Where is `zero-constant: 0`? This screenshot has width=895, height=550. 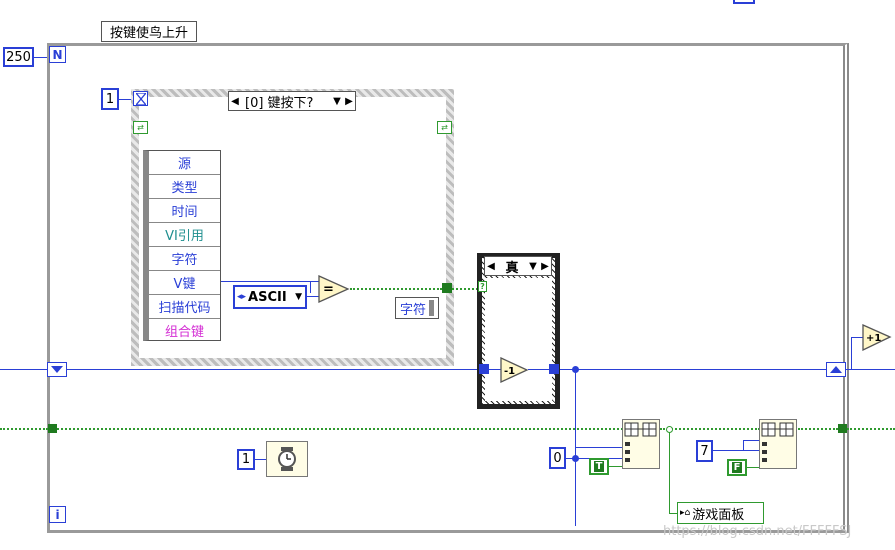 zero-constant: 0 is located at coordinates (557, 458).